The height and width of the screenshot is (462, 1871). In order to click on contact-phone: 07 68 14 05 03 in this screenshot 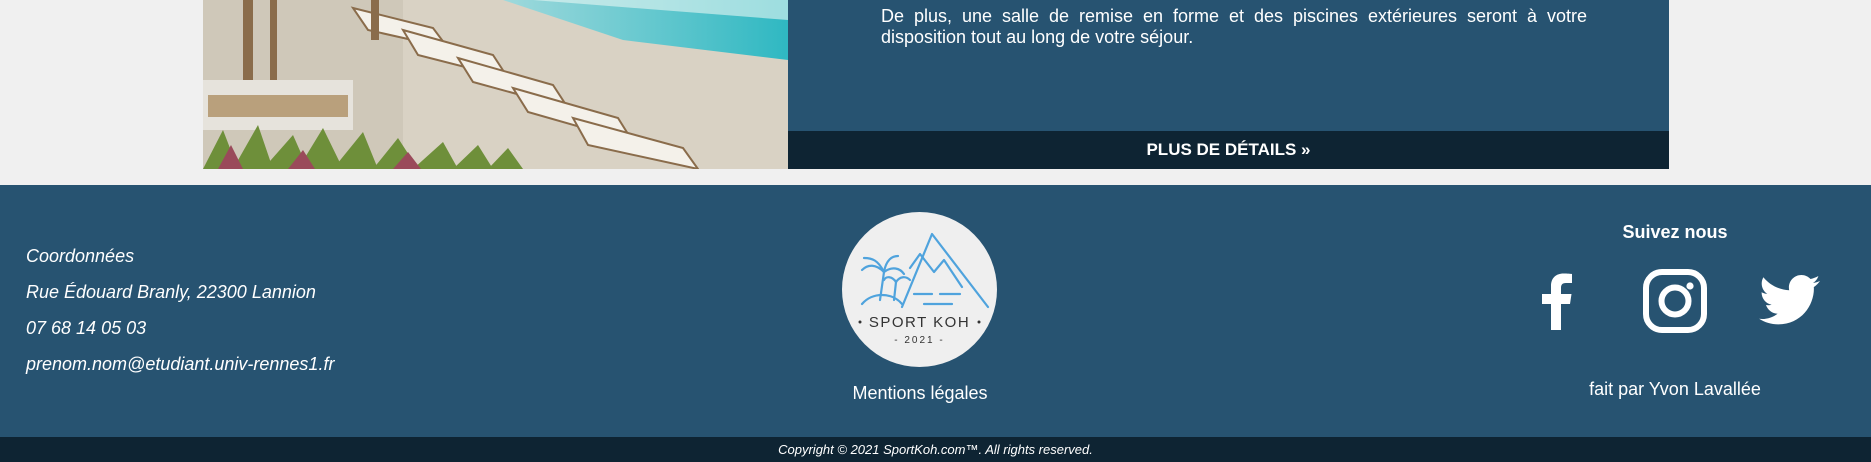, I will do `click(86, 328)`.